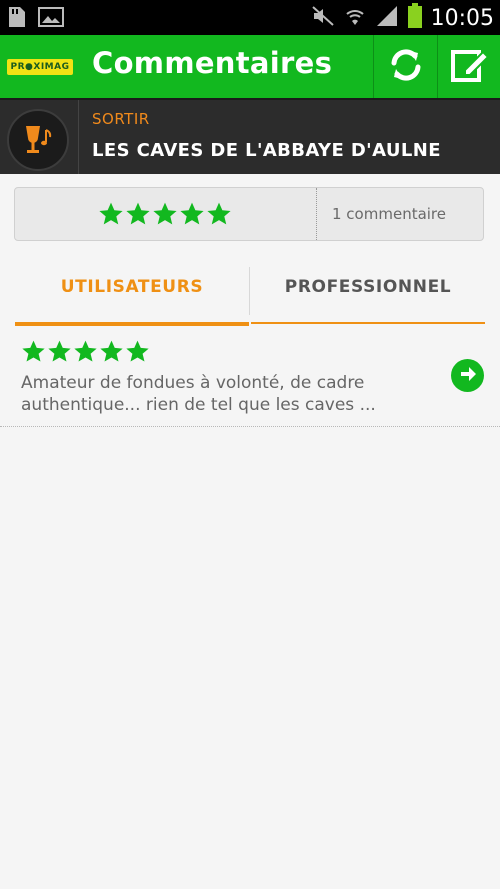 The width and height of the screenshot is (500, 889). I want to click on comment-tabs: UTILISATEURS PROFESSIONNEL, so click(250, 295).